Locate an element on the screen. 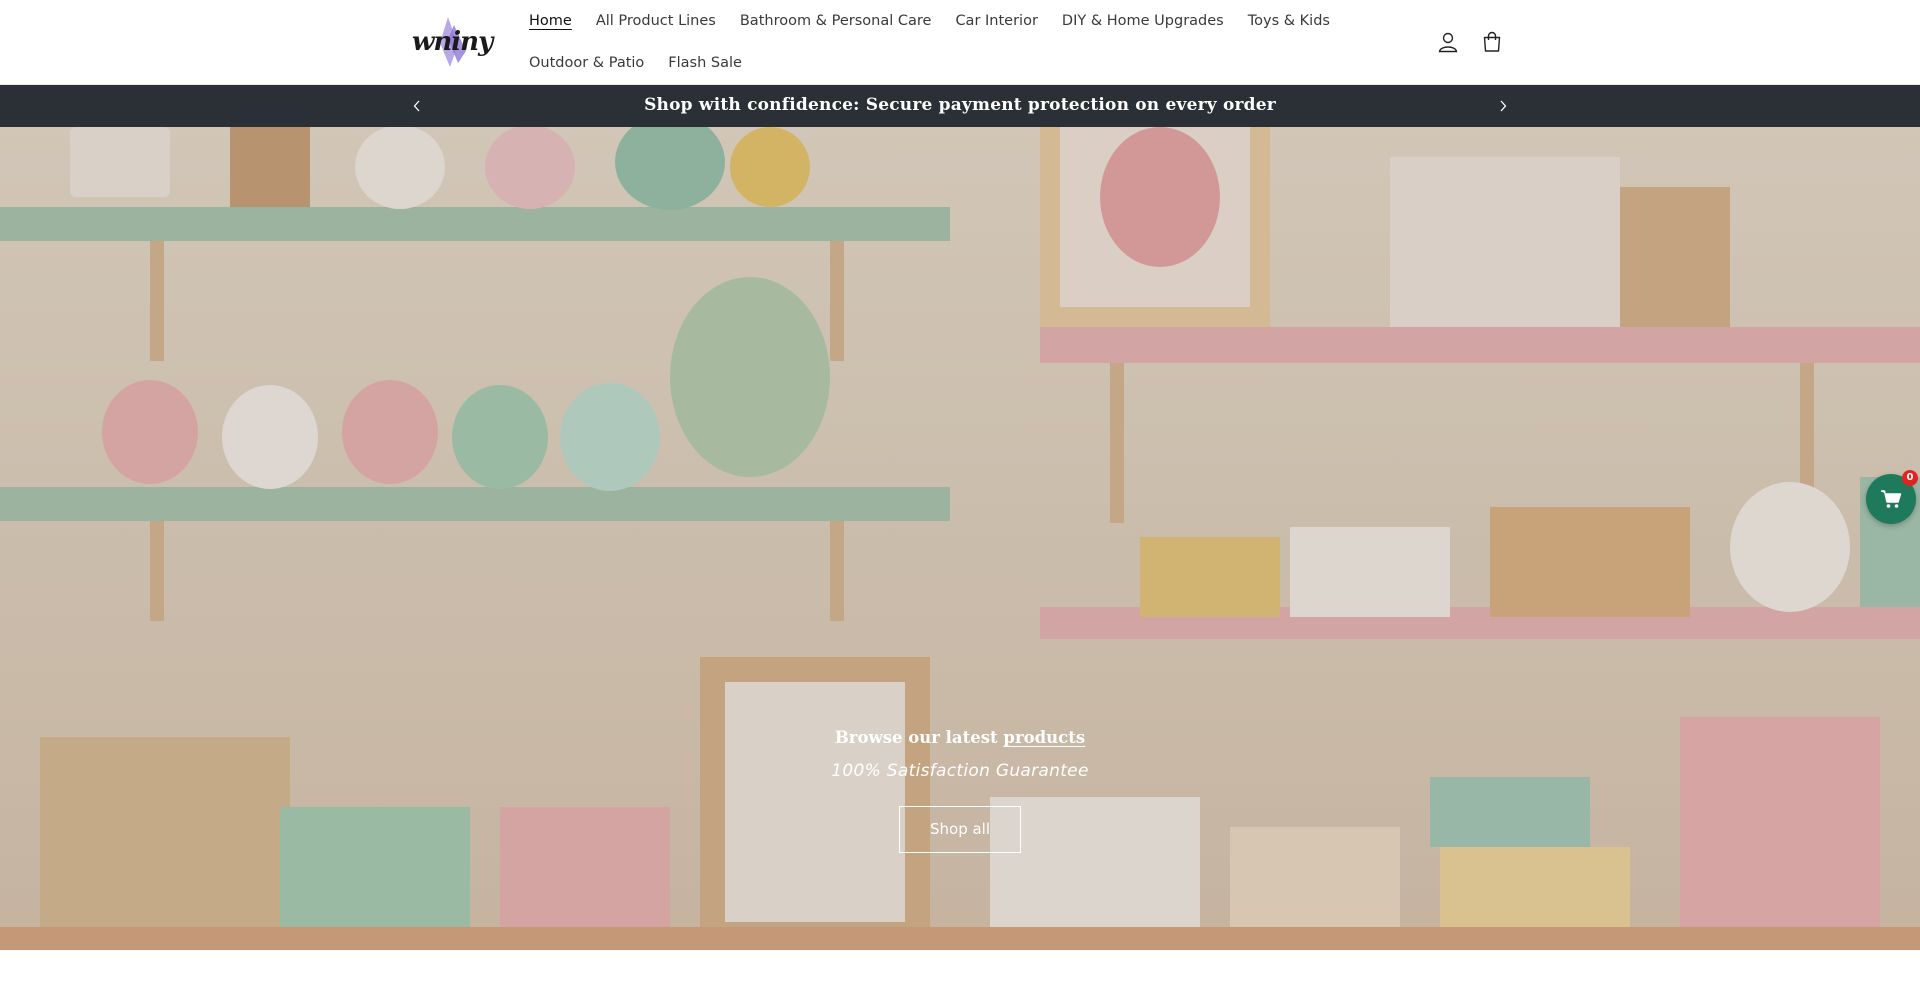 The image size is (1920, 993). nav-car-interior: Car Interior is located at coordinates (996, 21).